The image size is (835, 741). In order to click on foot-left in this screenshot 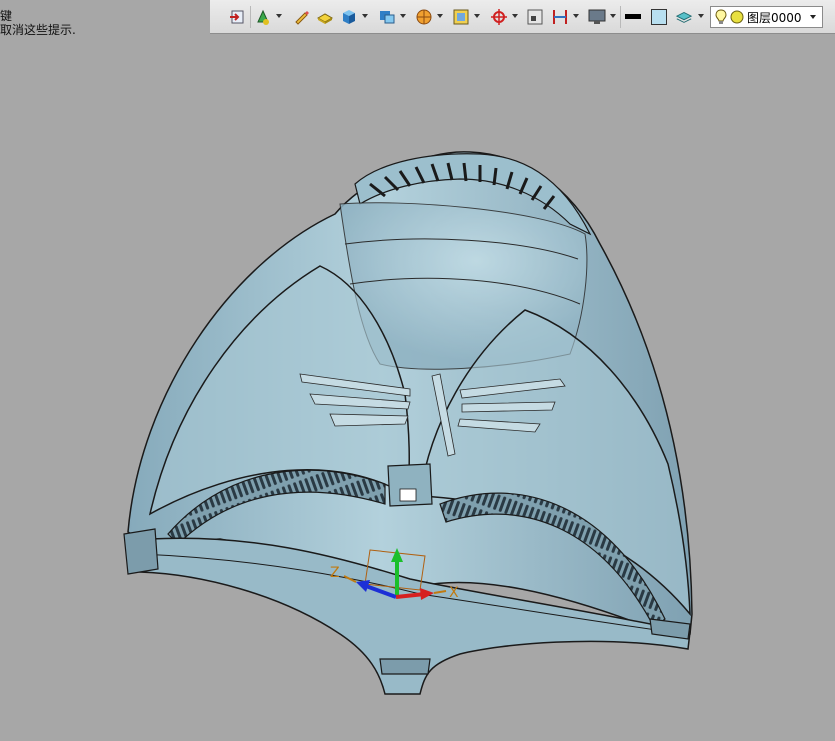, I will do `click(141, 551)`.